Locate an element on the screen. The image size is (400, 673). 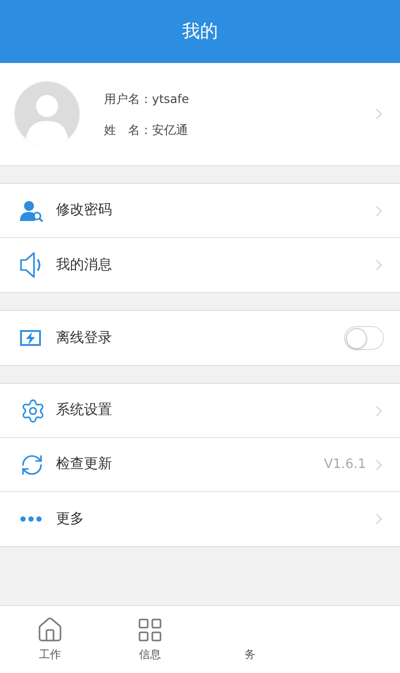
menu-label: 离线登录 is located at coordinates (84, 338).